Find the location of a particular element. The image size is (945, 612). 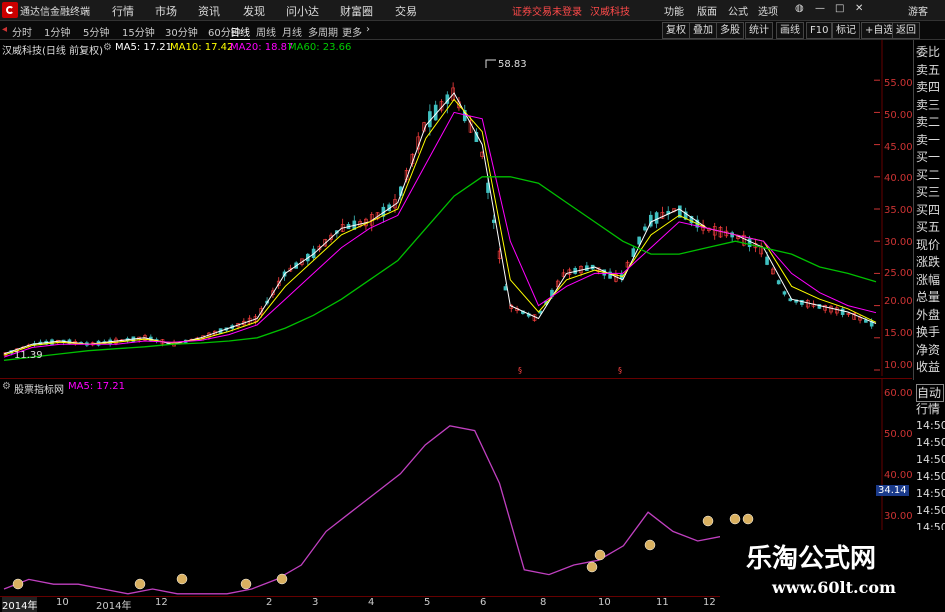

auto-quote-toggle: 自动 is located at coordinates (930, 393).